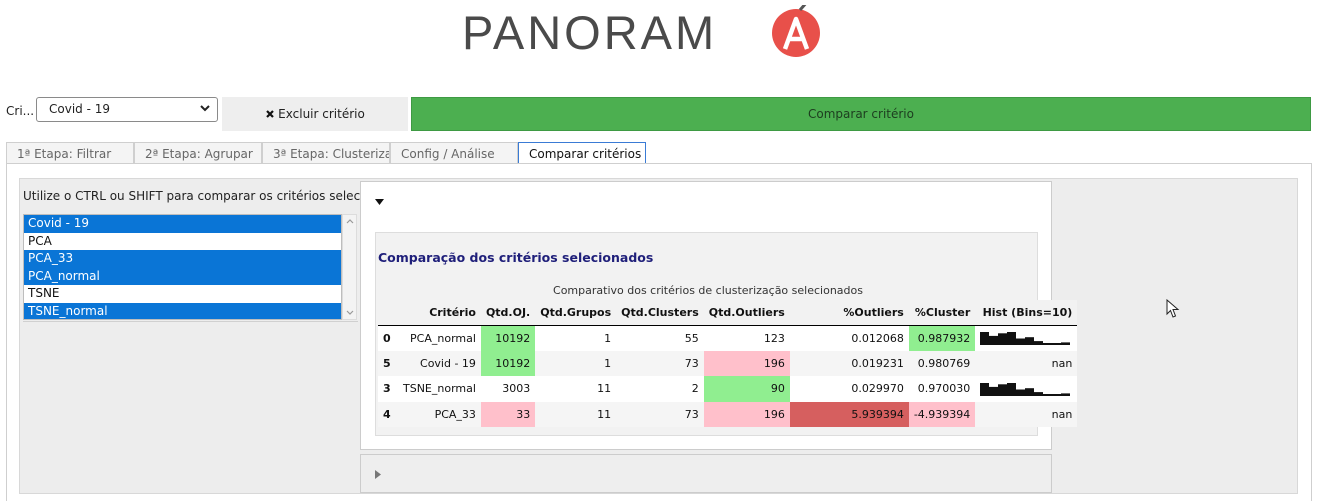 The width and height of the screenshot is (1322, 501). What do you see at coordinates (198, 153) in the screenshot?
I see `tab-agrupar: 2ª Etapa: Agrupar` at bounding box center [198, 153].